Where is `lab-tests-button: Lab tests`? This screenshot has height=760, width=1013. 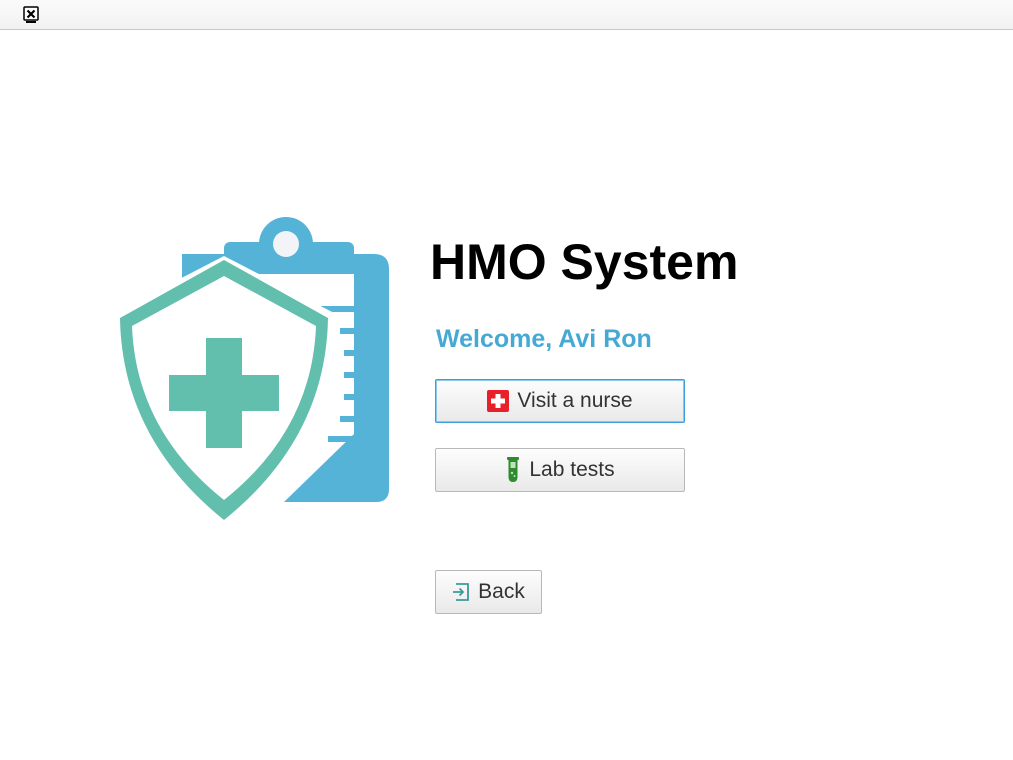
lab-tests-button: Lab tests is located at coordinates (560, 470).